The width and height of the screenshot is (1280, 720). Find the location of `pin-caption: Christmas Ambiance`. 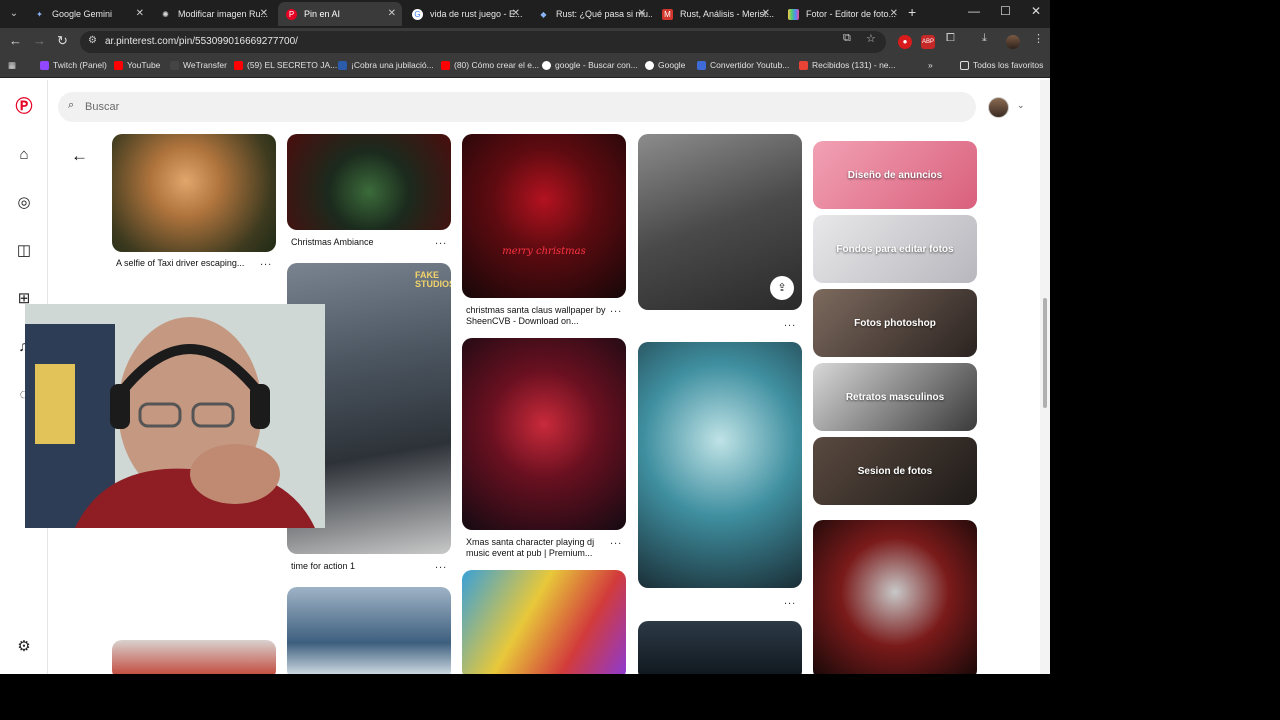

pin-caption: Christmas Ambiance is located at coordinates (332, 242).